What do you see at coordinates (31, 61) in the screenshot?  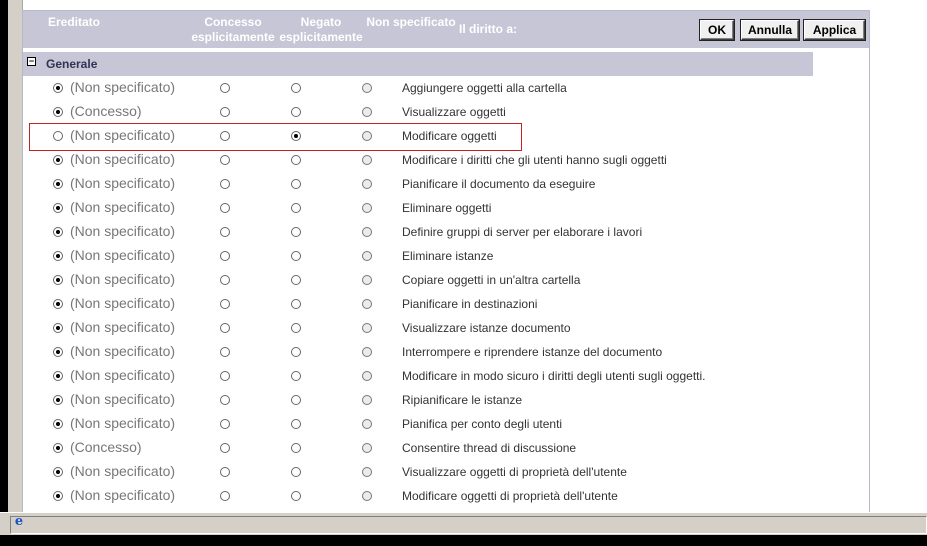 I see `collapse-toggle-icon: −` at bounding box center [31, 61].